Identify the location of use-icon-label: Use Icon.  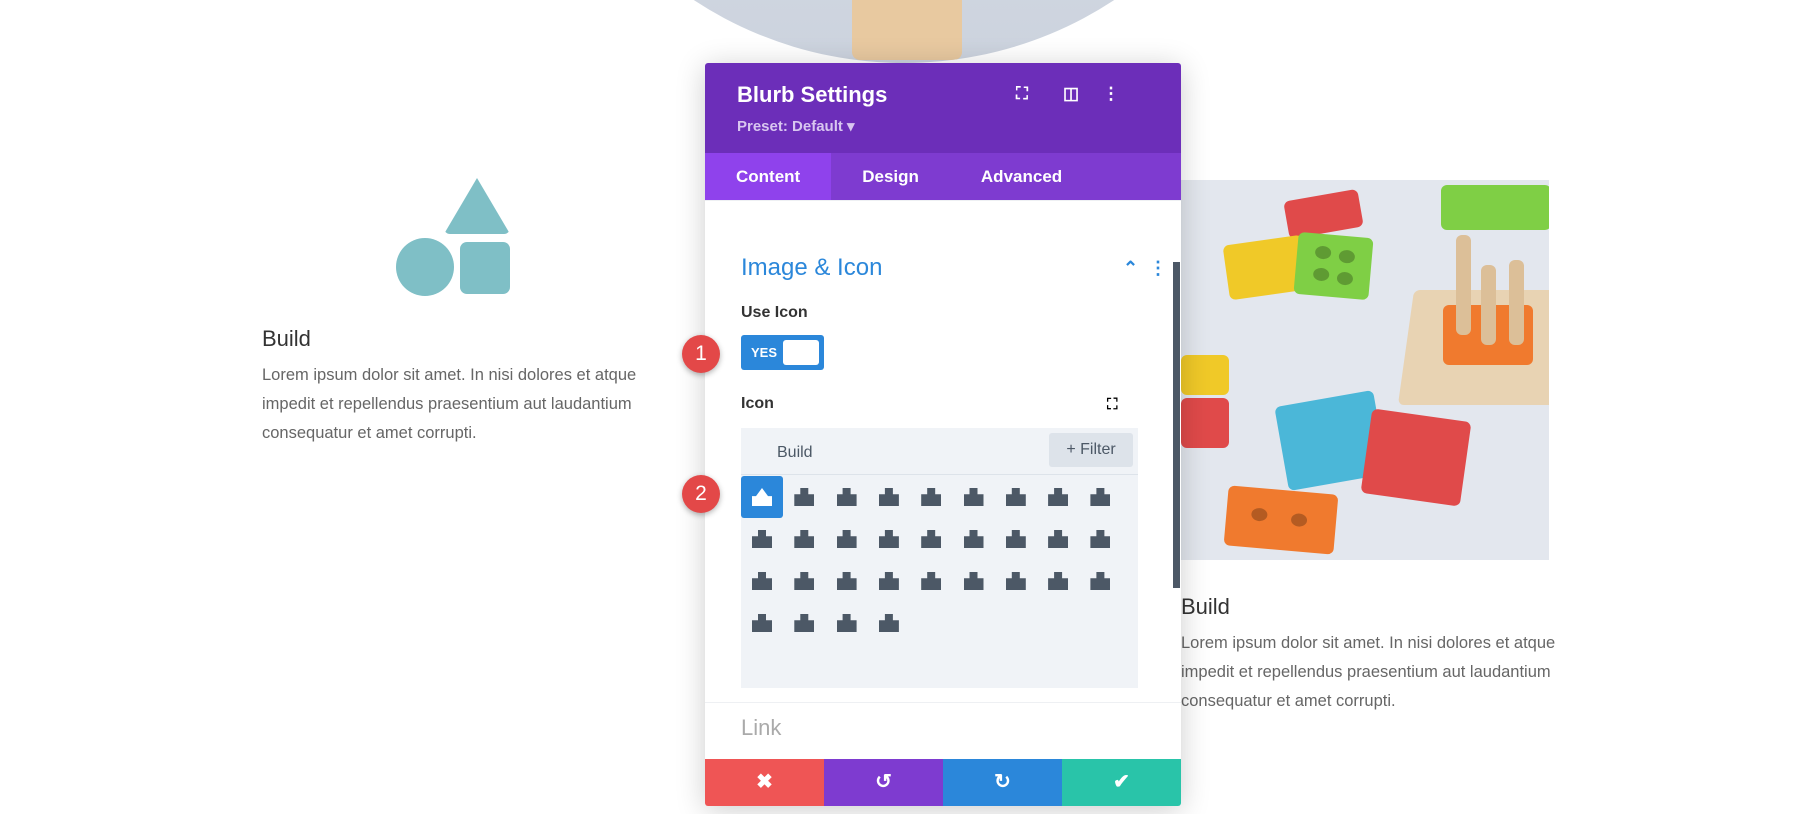
(774, 312).